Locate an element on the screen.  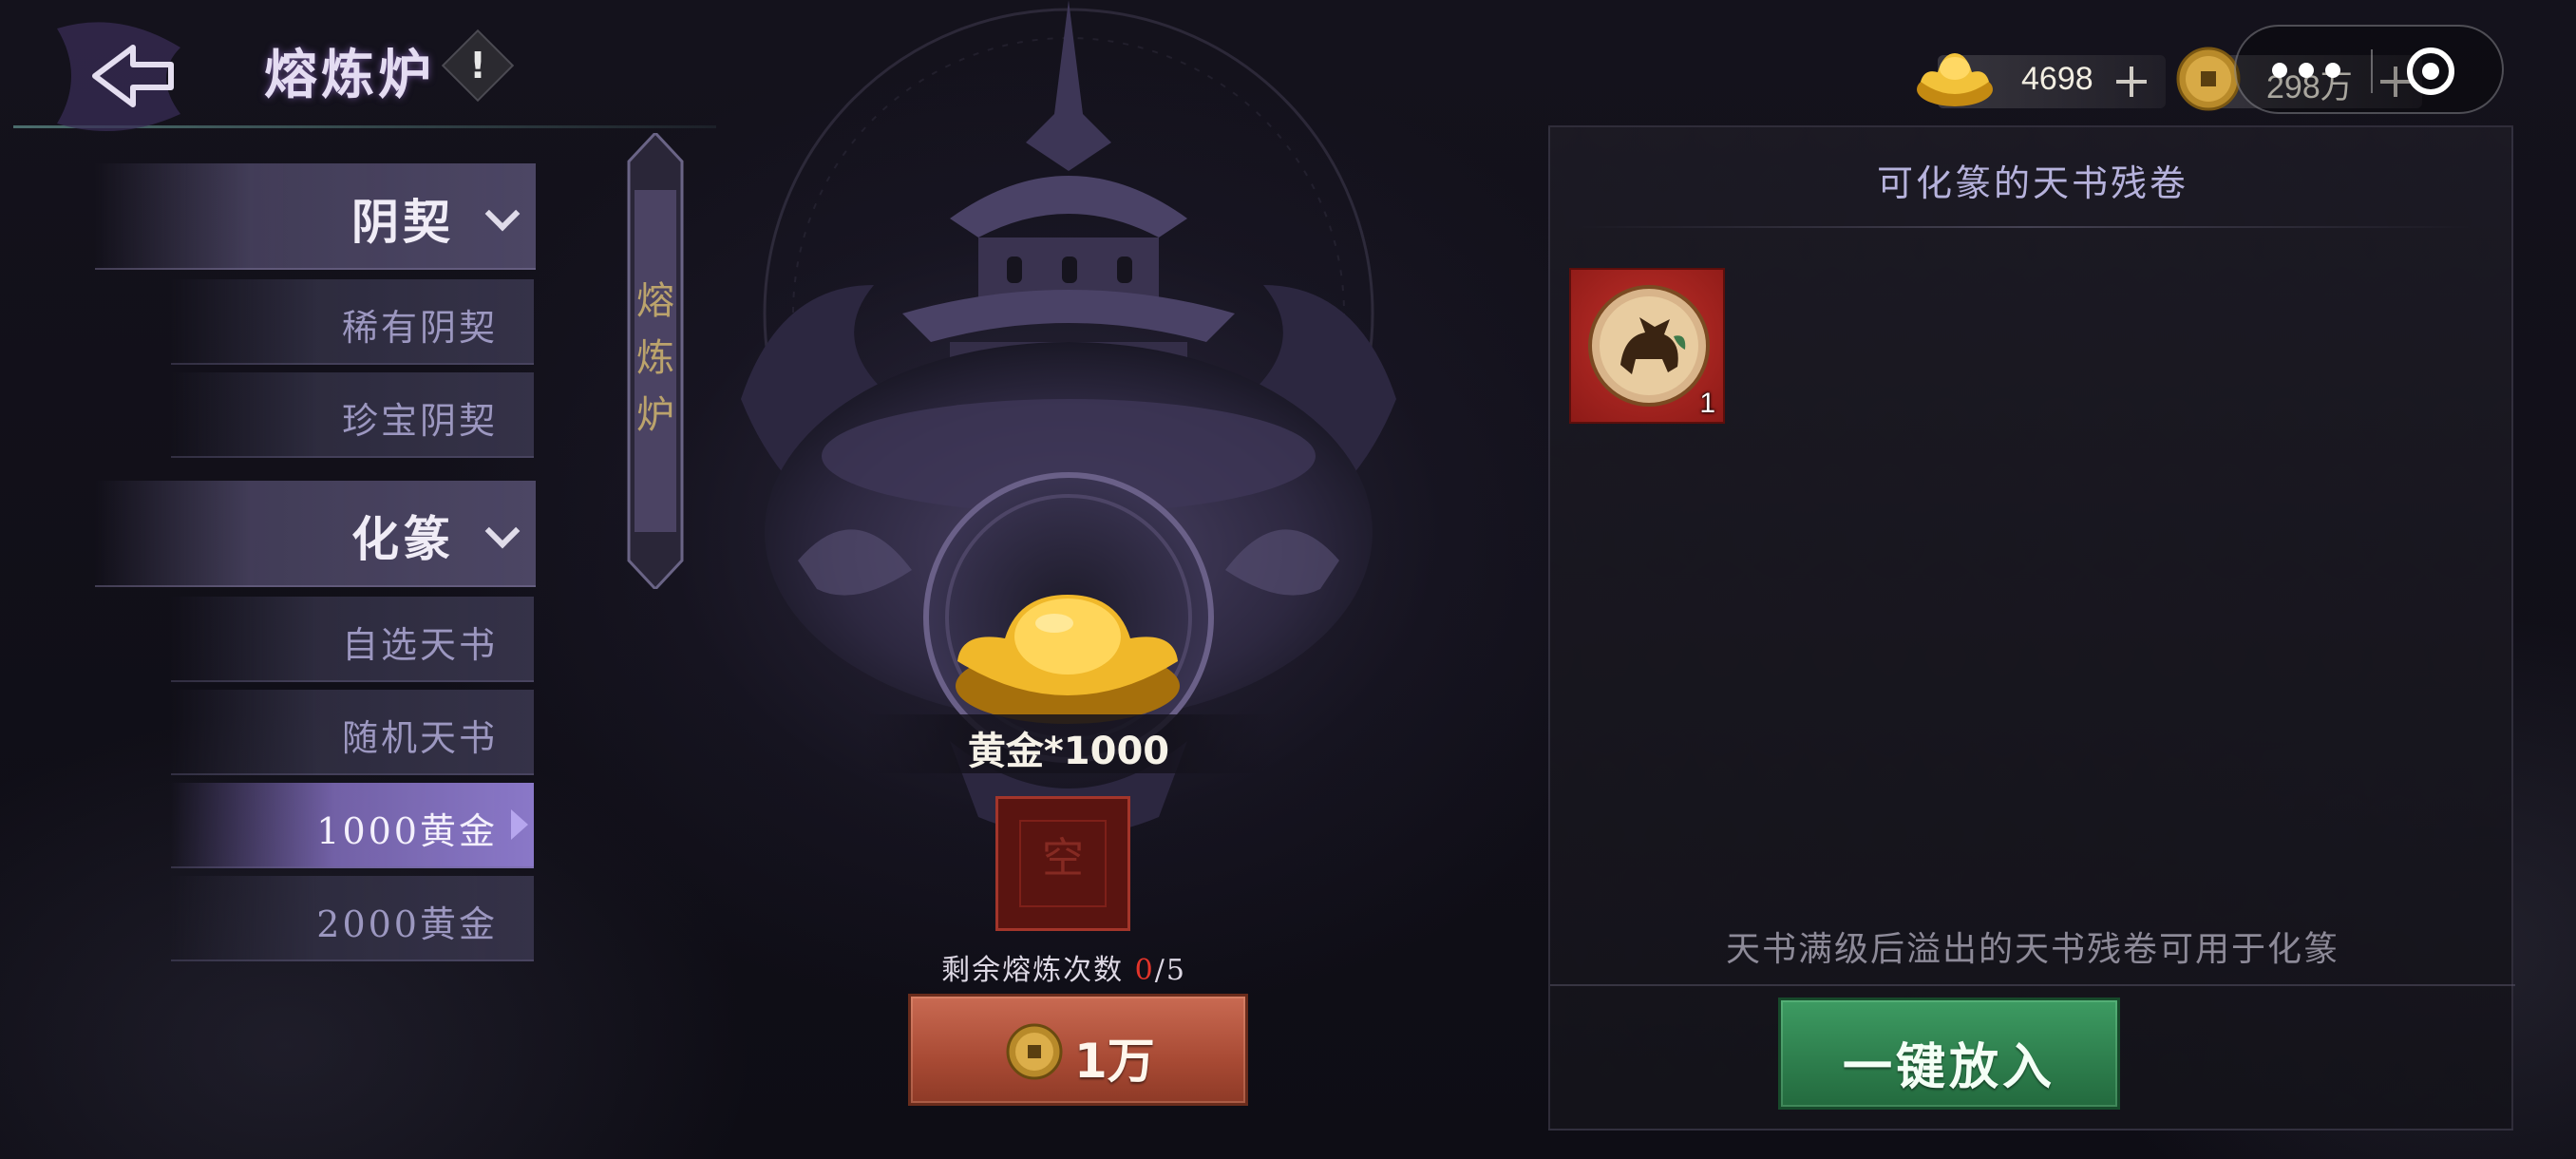
page-title: 熔炼炉 is located at coordinates (349, 75).